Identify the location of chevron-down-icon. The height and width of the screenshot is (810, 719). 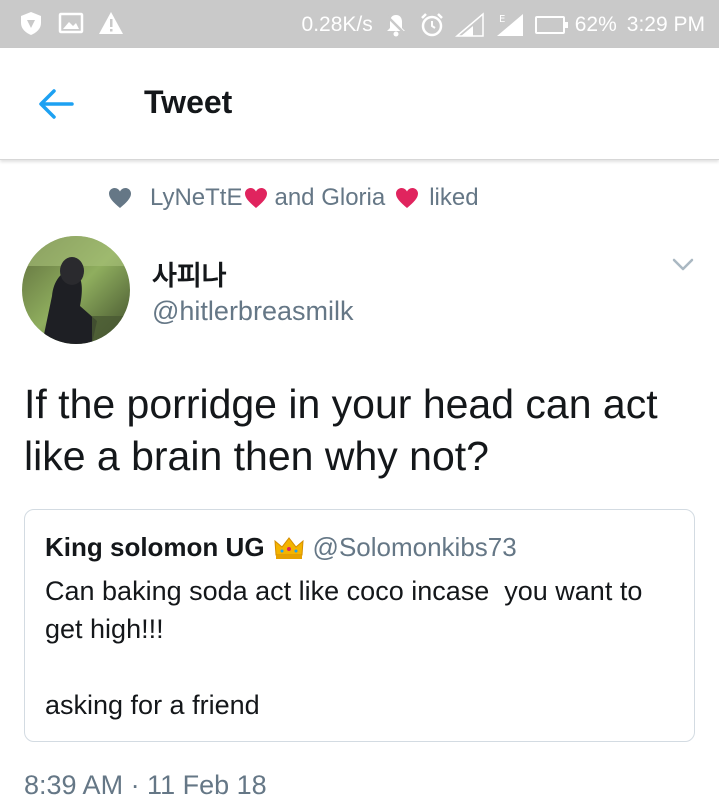
(683, 265).